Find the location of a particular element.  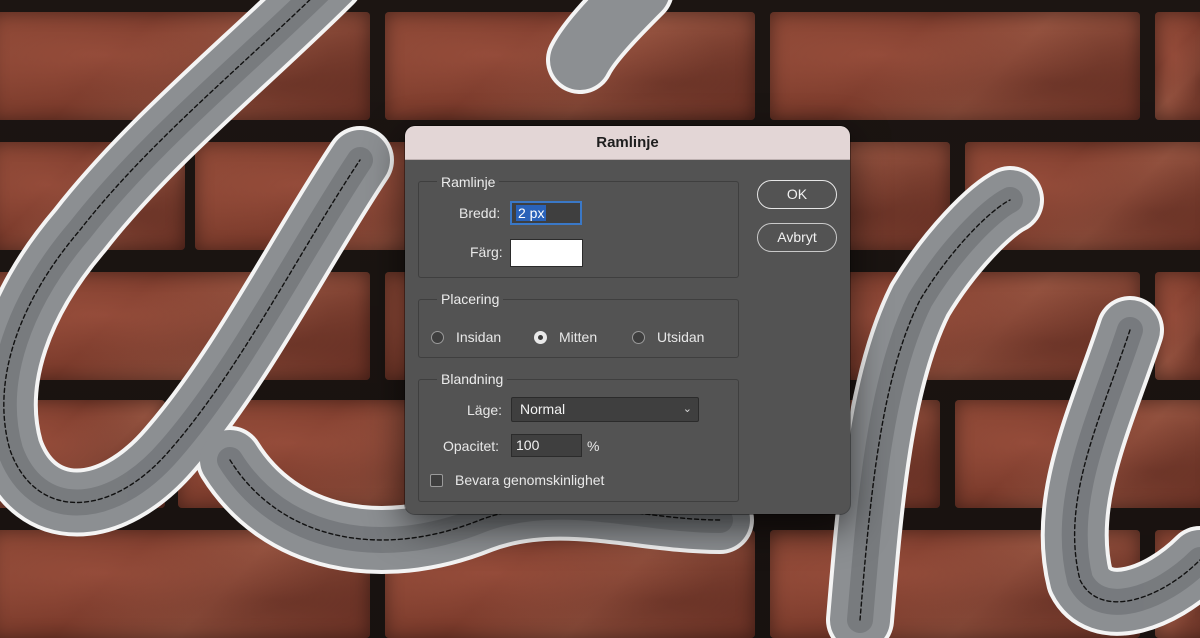

opacity-unit: % is located at coordinates (593, 446).